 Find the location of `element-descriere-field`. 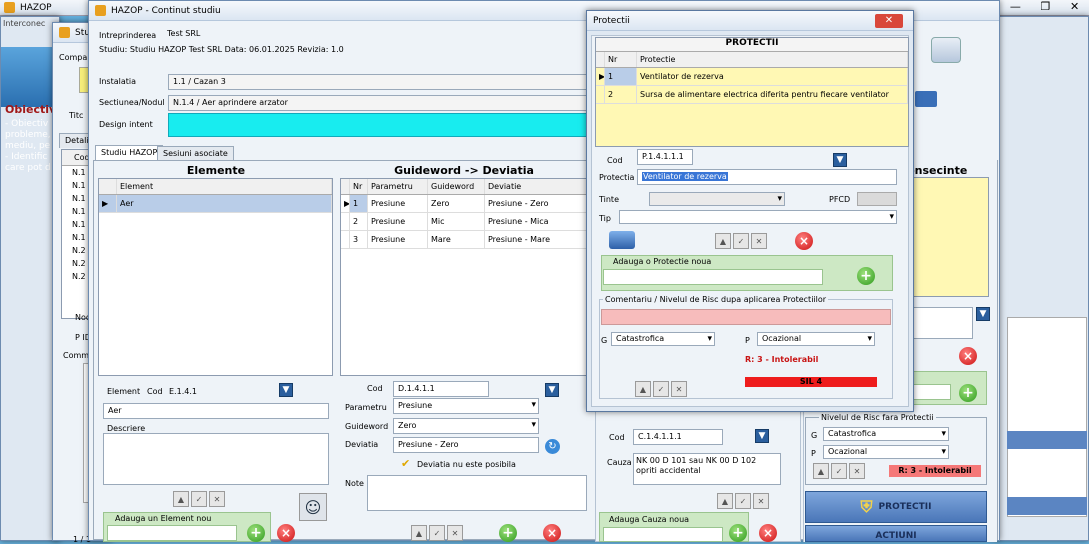

element-descriere-field is located at coordinates (216, 459).